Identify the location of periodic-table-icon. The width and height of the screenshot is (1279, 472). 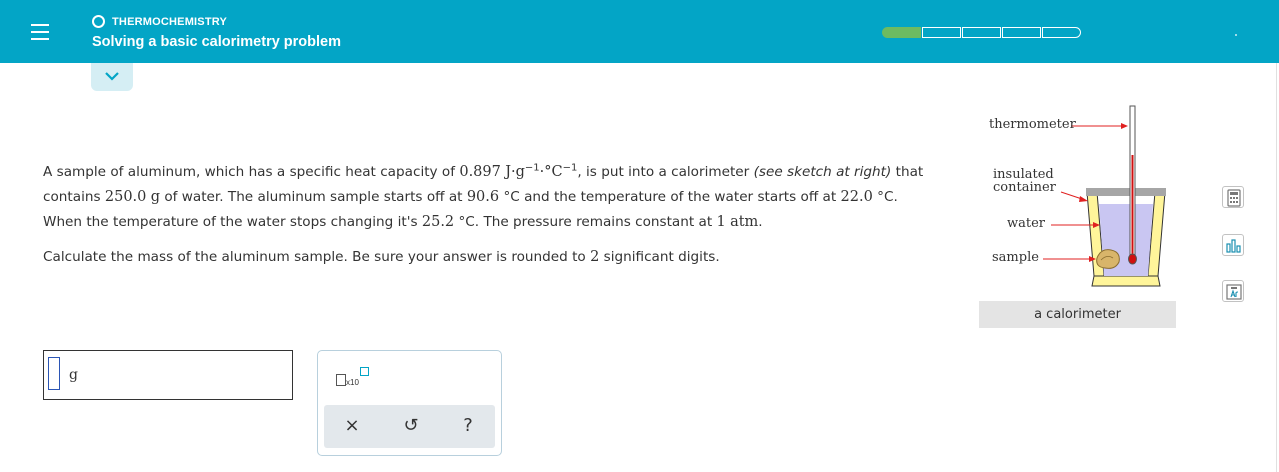
(1234, 292).